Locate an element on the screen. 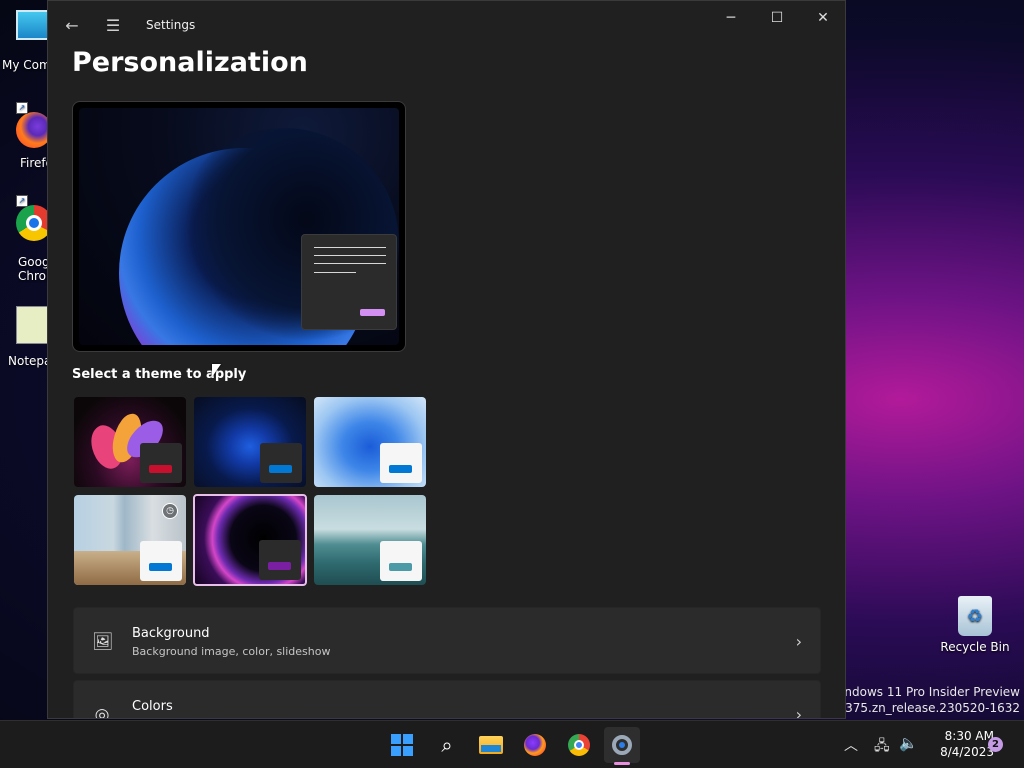 Image resolution: width=1024 pixels, height=768 pixels. theme-tile-sunrise is located at coordinates (370, 540).